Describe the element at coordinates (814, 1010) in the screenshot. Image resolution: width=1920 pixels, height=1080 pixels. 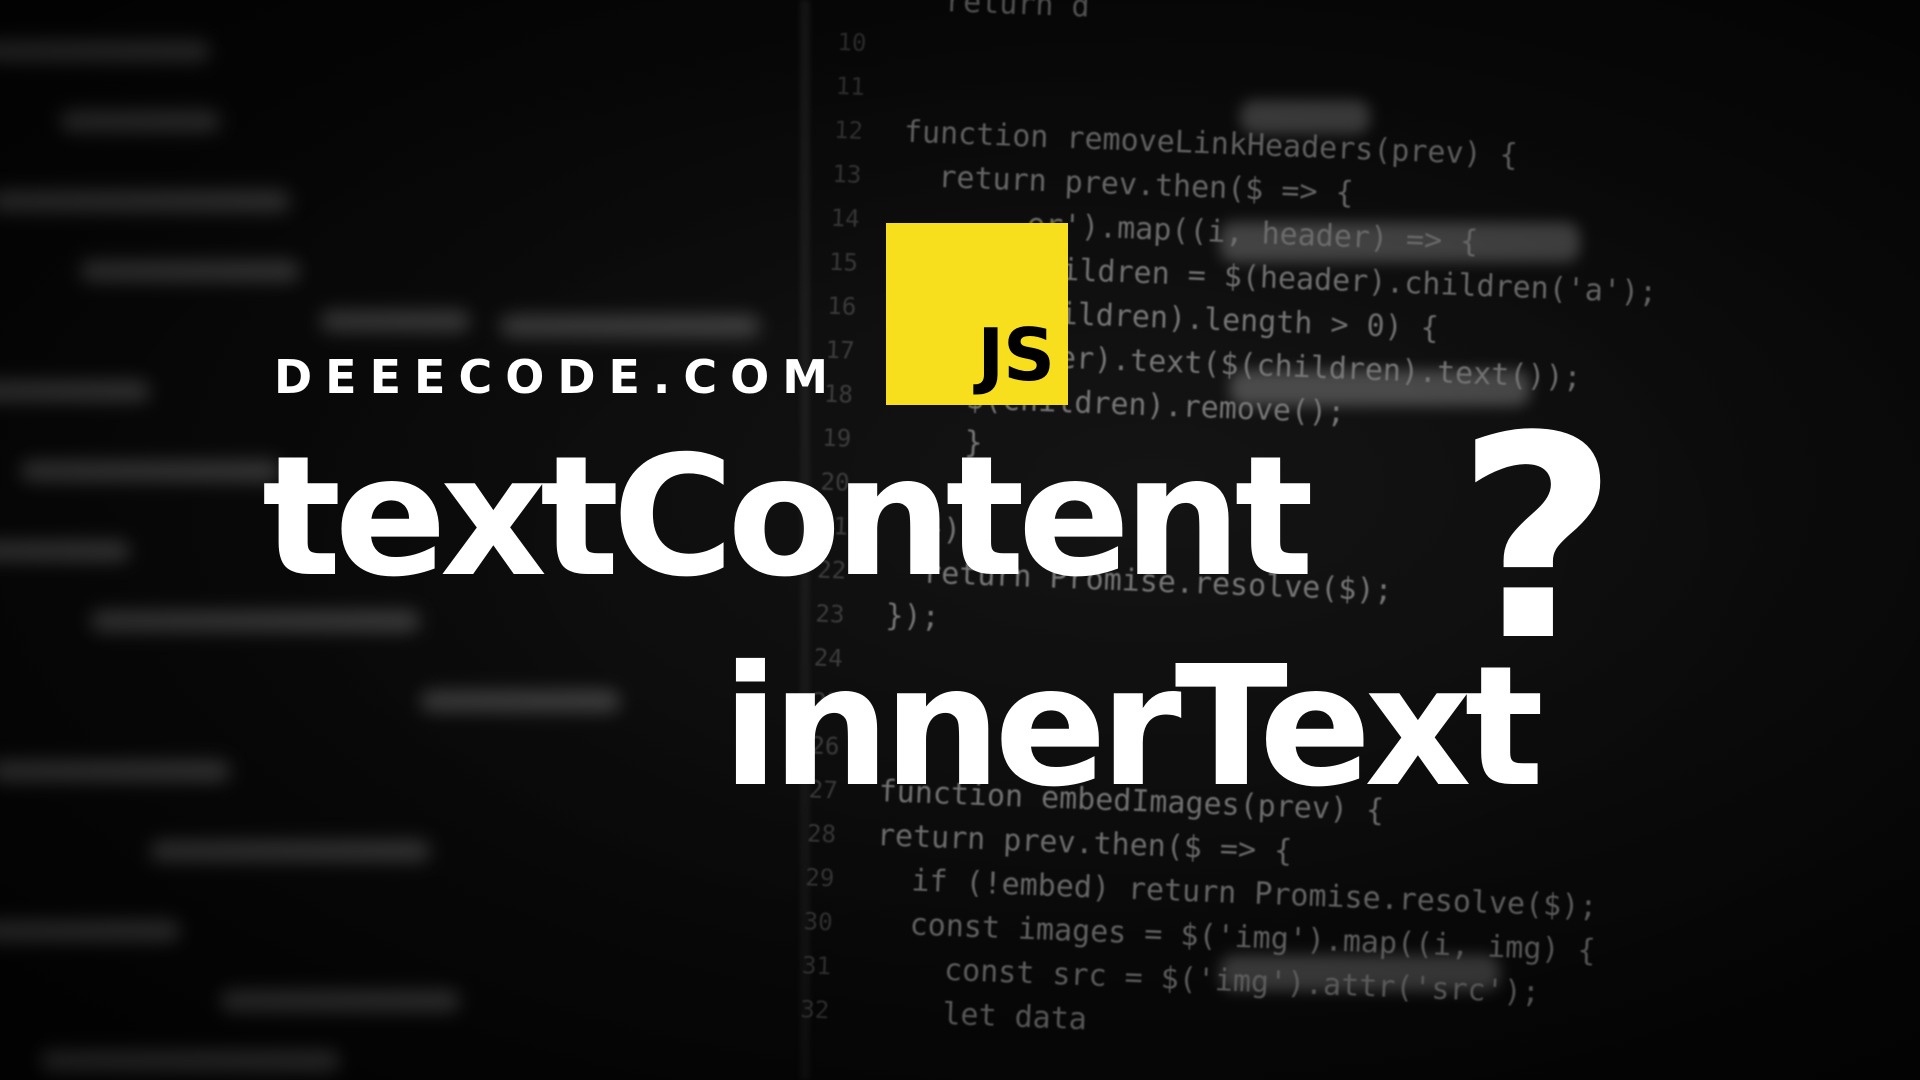
I see `line-number: 32` at that location.